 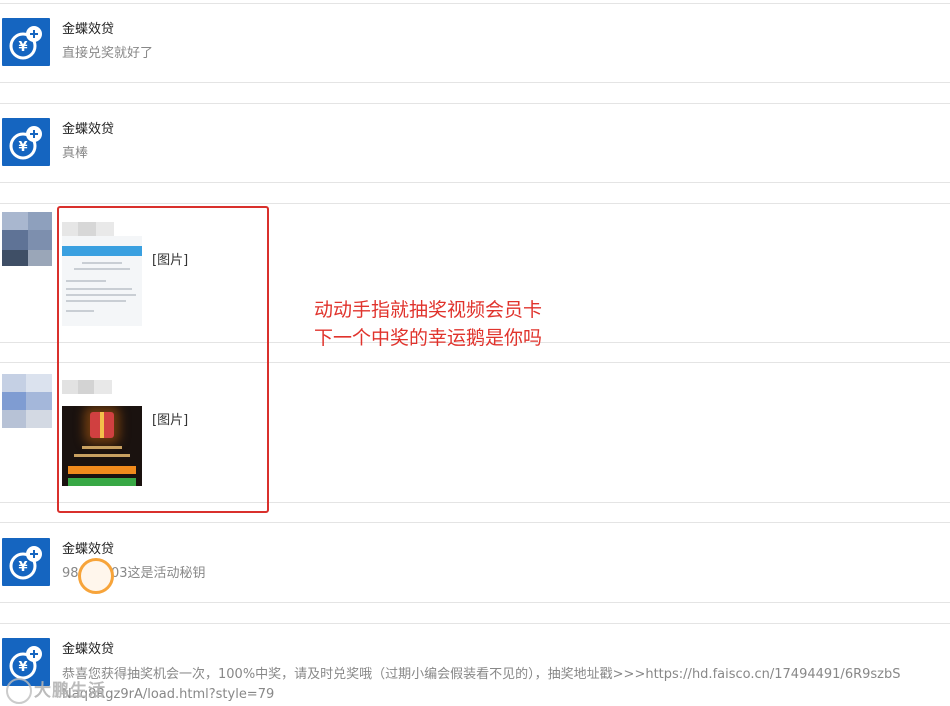 I want to click on watermark-logo-icon, so click(x=19, y=691).